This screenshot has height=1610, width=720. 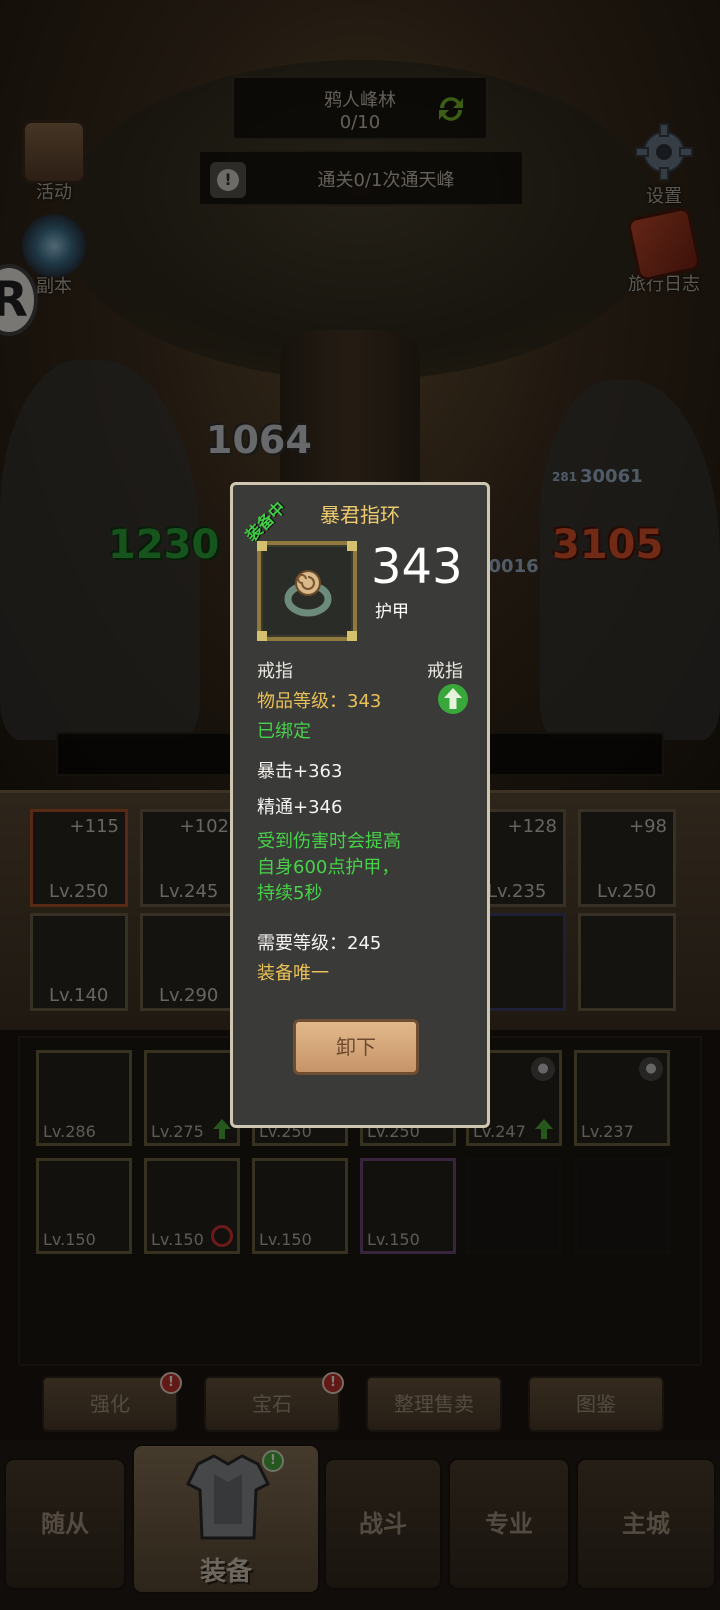 What do you see at coordinates (300, 771) in the screenshot?
I see `stat-crit: 暴击+363` at bounding box center [300, 771].